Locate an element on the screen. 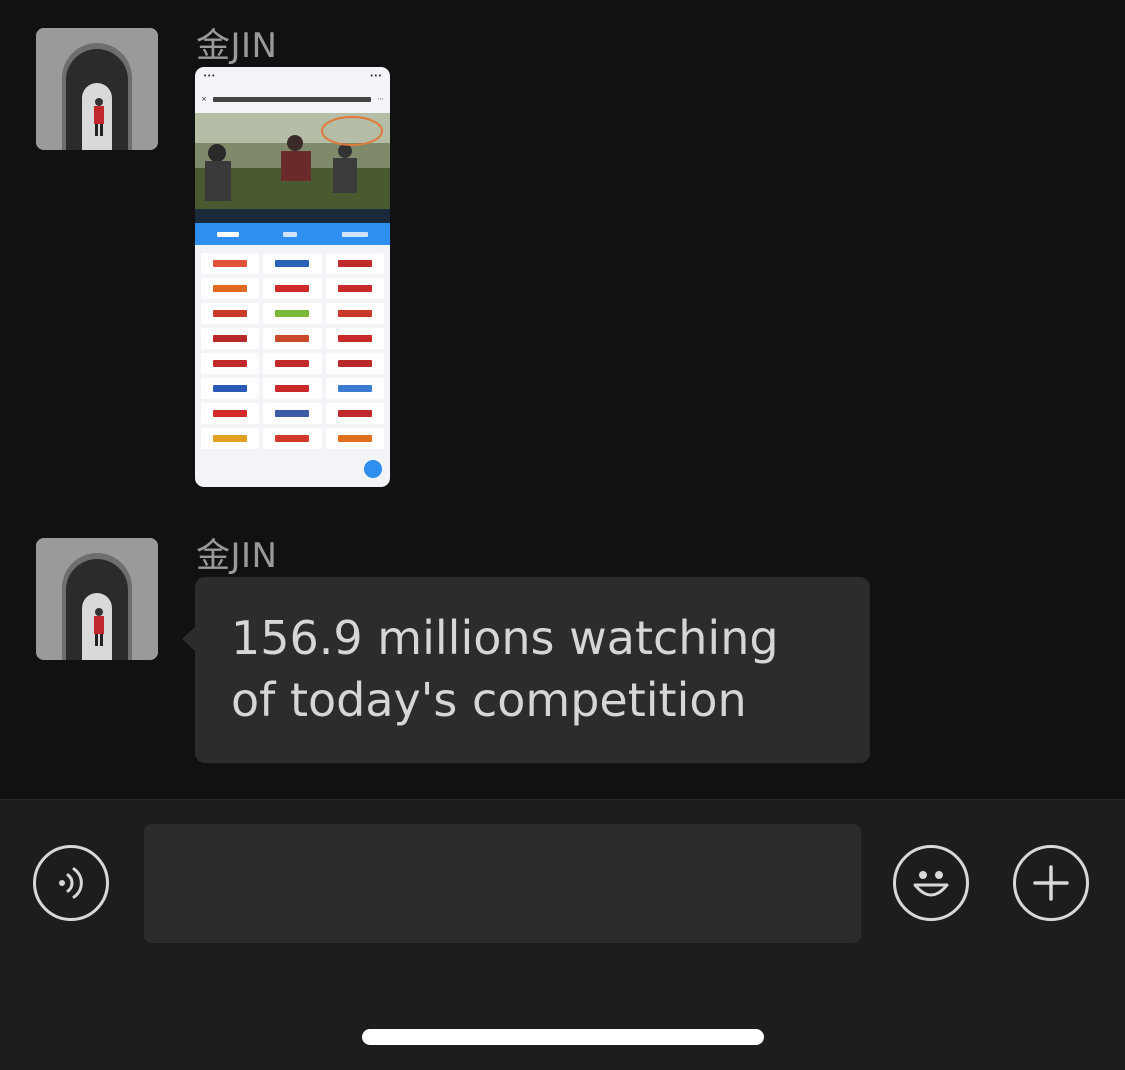  image-tabs is located at coordinates (292, 234).